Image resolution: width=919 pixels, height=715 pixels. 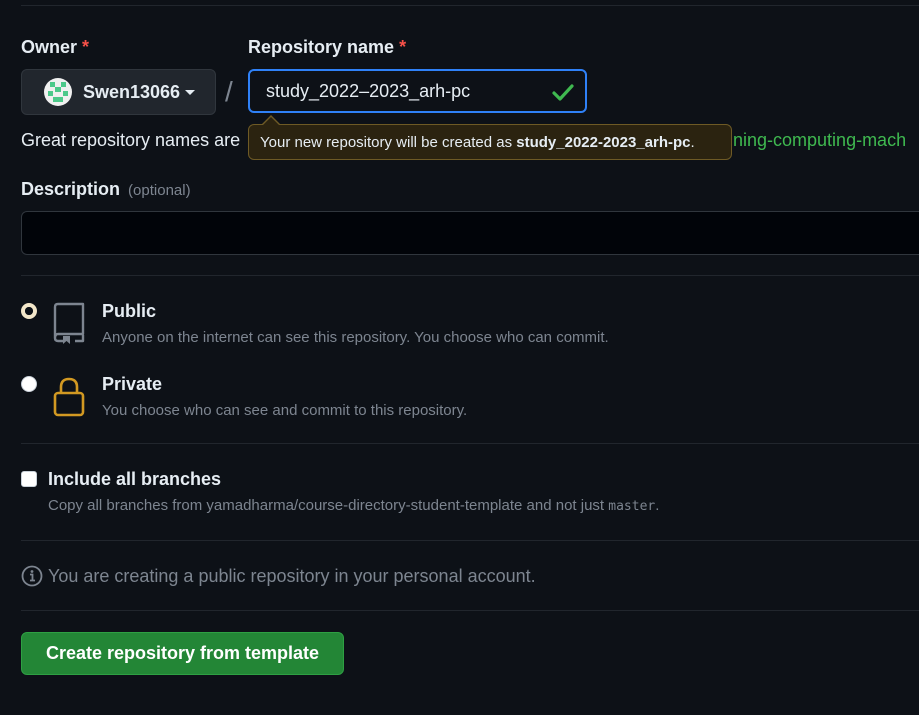 What do you see at coordinates (69, 323) in the screenshot?
I see `repo-icon` at bounding box center [69, 323].